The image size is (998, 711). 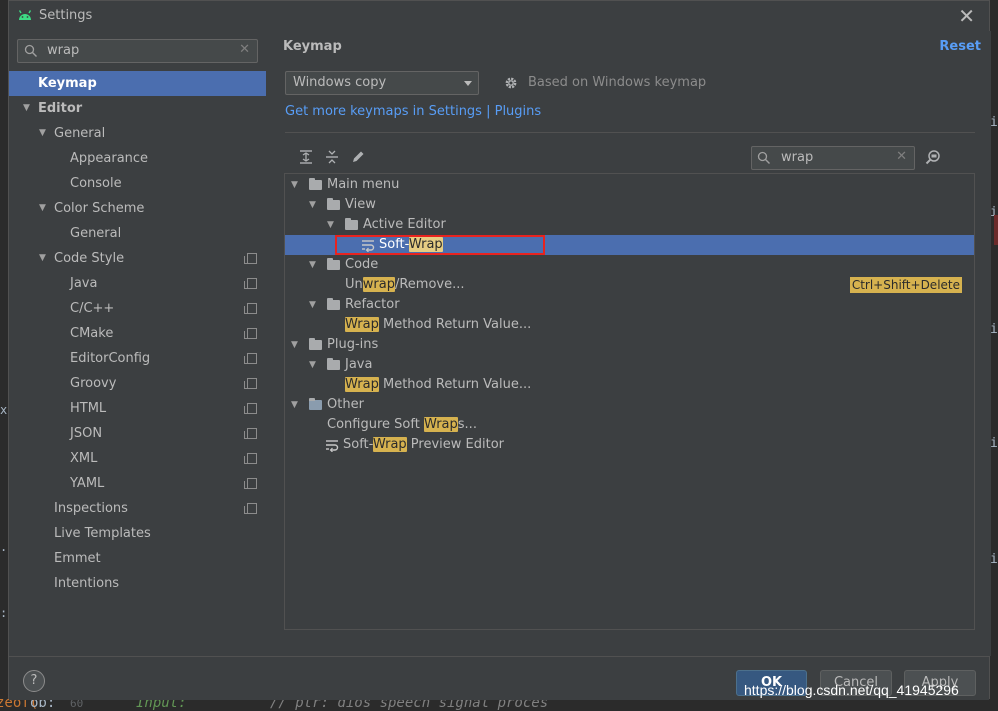 I want to click on gear-icon, so click(x=511, y=83).